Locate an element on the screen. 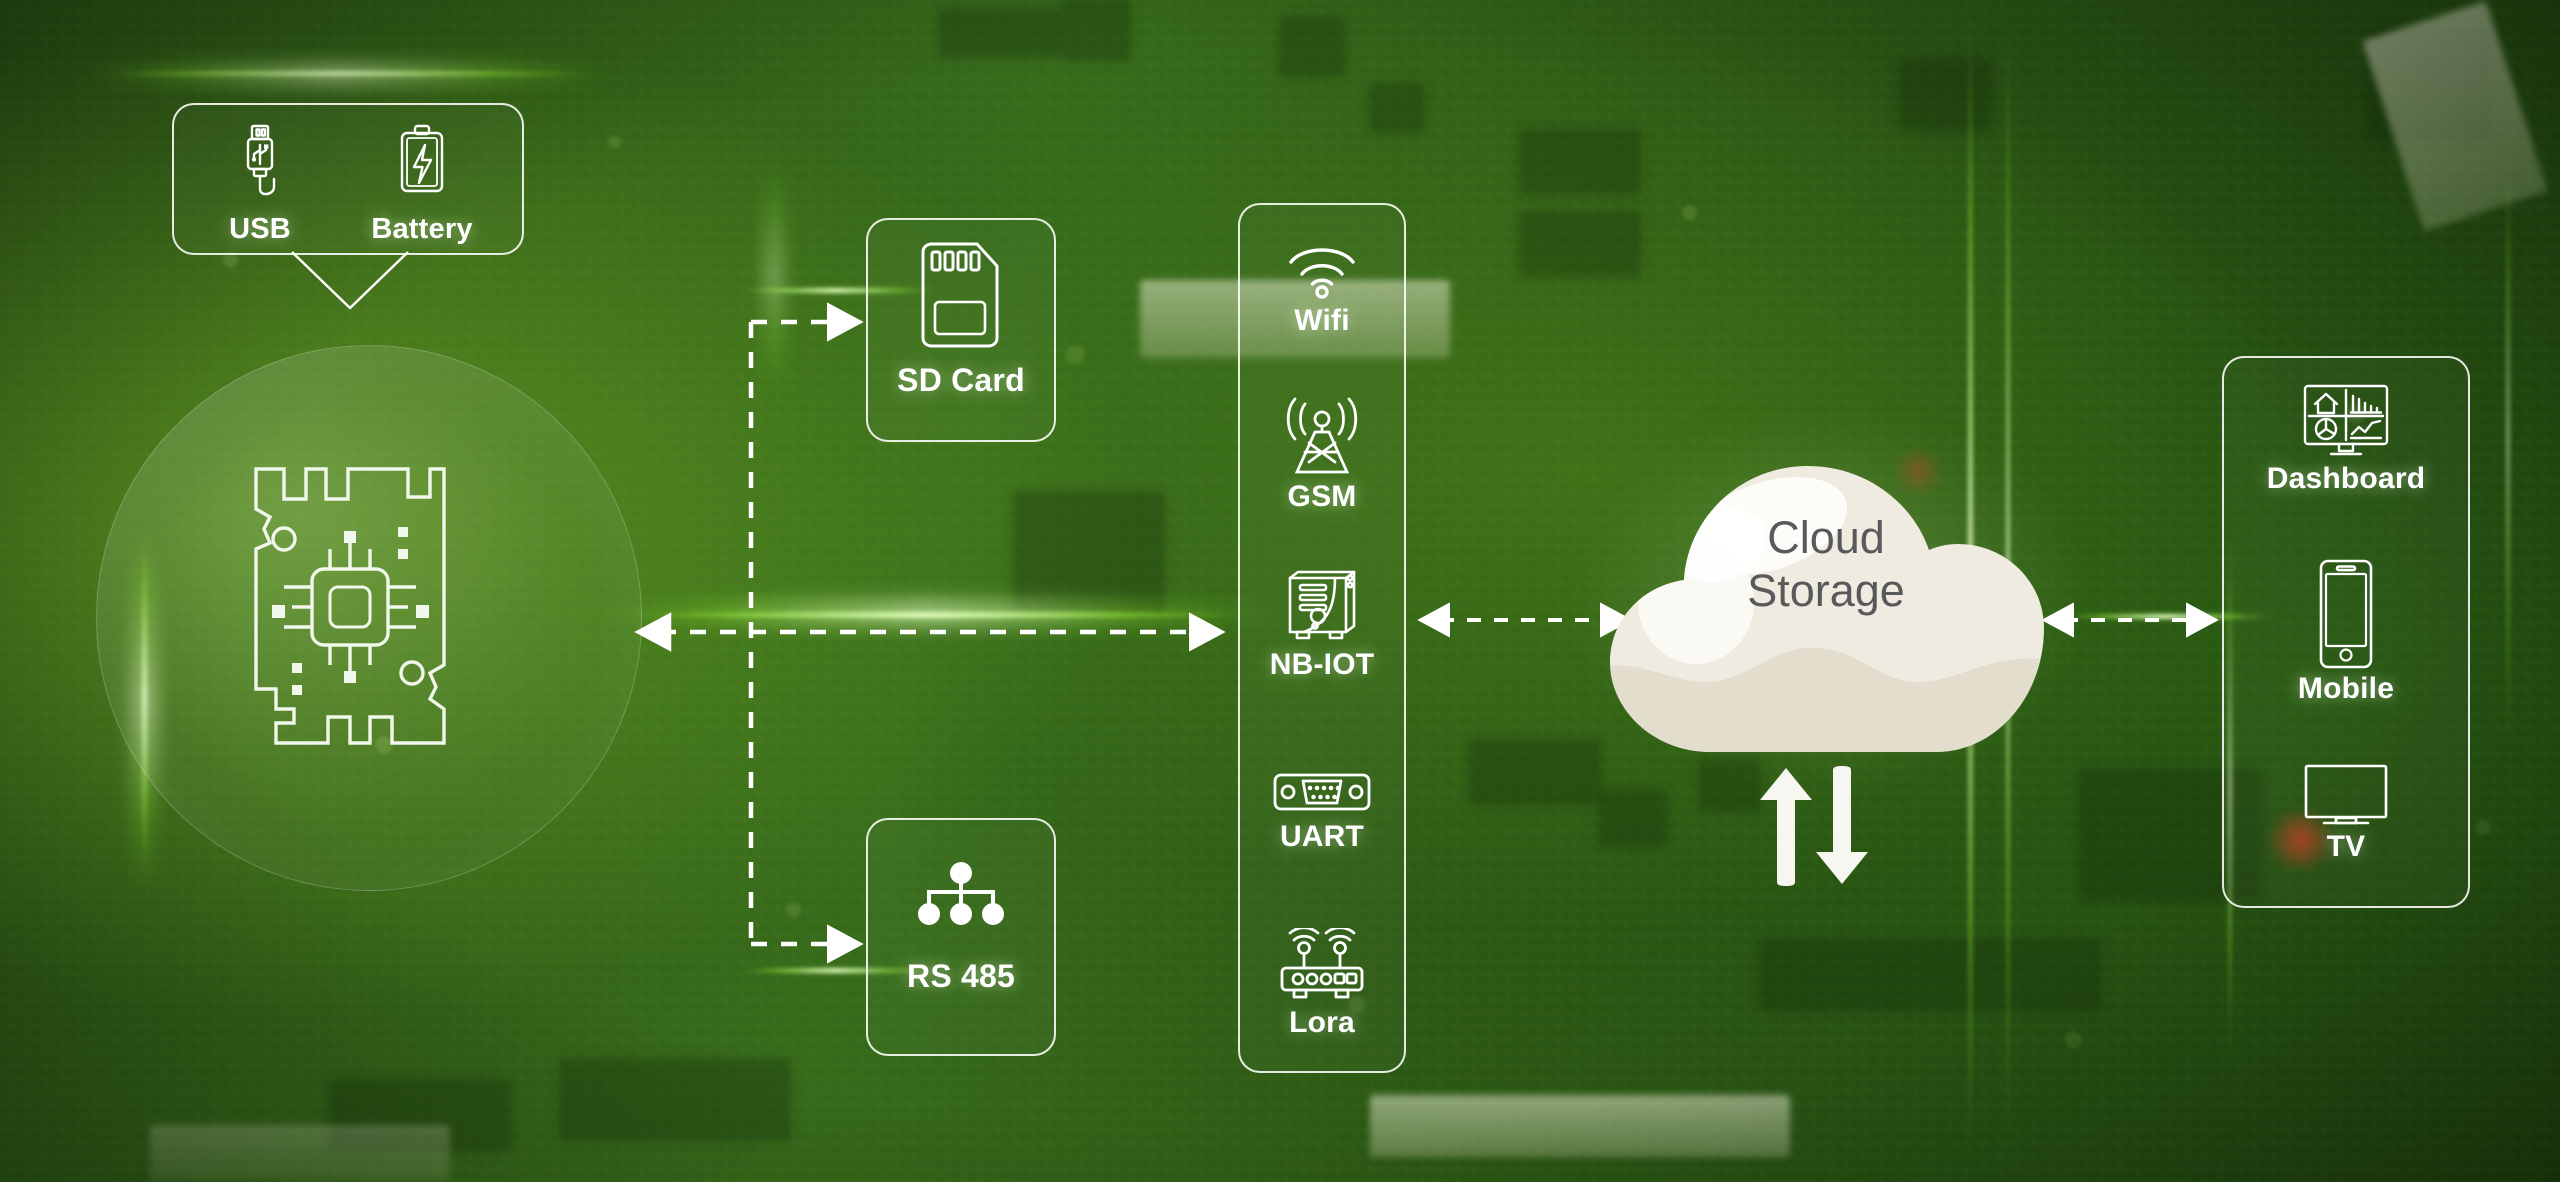 The height and width of the screenshot is (1182, 2560). cloud-storage-label: Cloud Storage is located at coordinates (1826, 564).